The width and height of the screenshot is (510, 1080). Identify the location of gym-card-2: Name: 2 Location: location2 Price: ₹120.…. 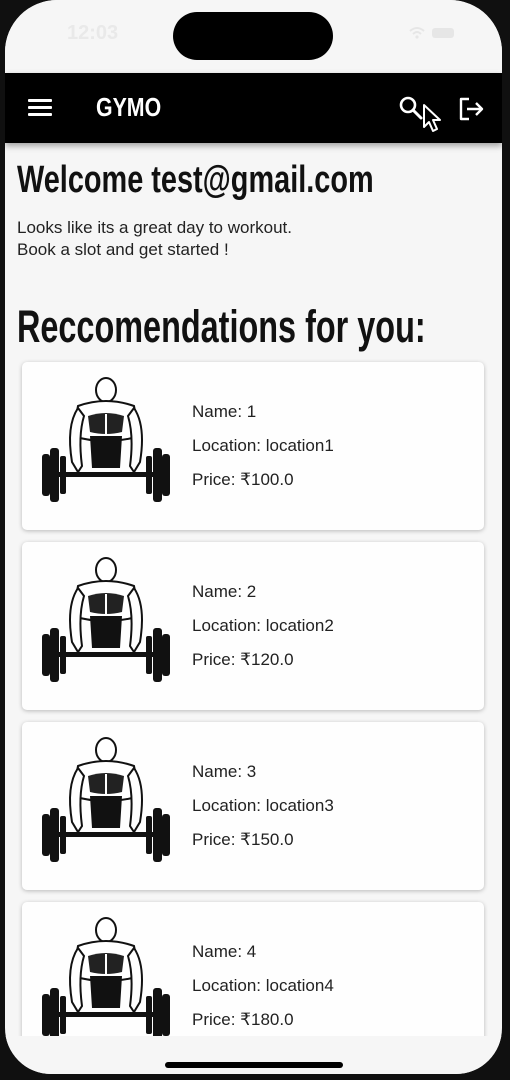
(253, 626).